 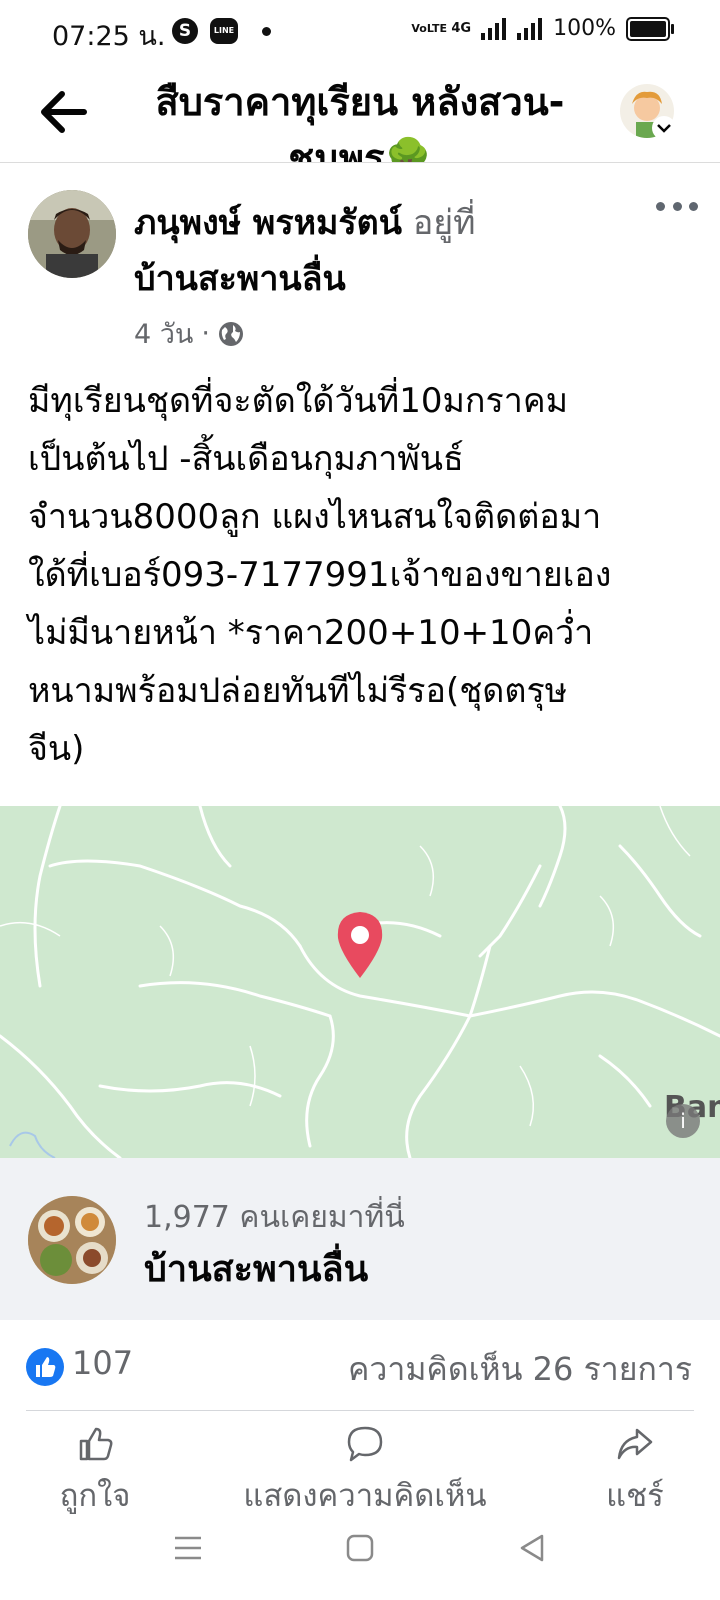 What do you see at coordinates (360, 1548) in the screenshot?
I see `home-icon` at bounding box center [360, 1548].